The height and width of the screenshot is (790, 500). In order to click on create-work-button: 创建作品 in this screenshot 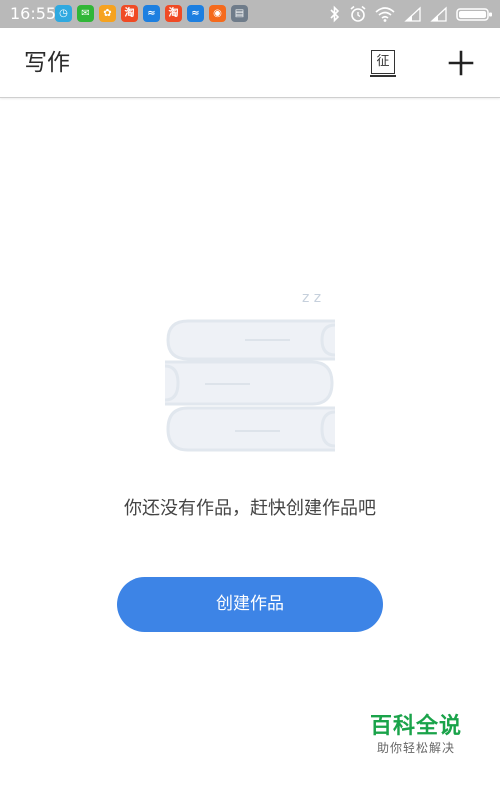, I will do `click(250, 604)`.